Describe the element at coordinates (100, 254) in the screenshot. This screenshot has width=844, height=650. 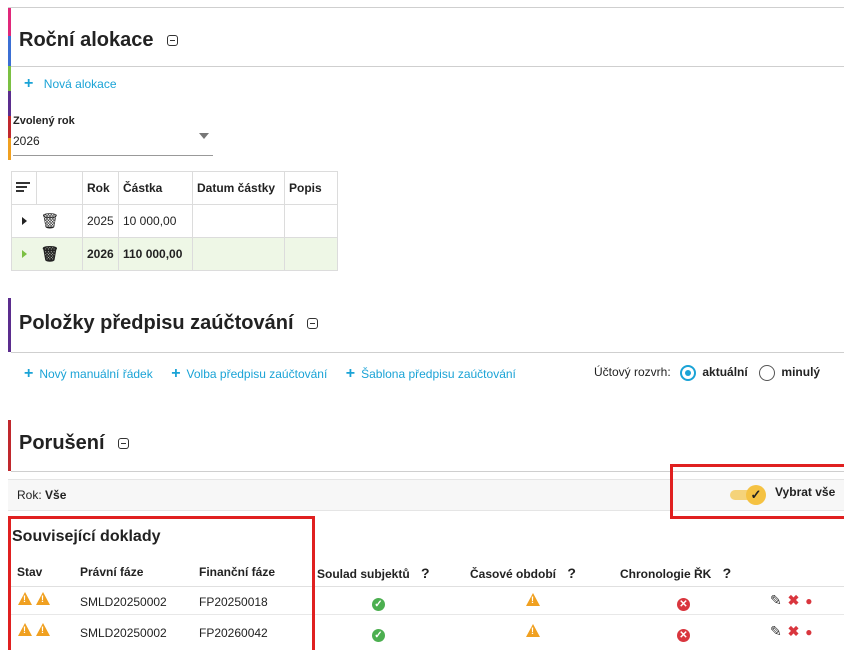
I see `cell-rok: 2026` at that location.